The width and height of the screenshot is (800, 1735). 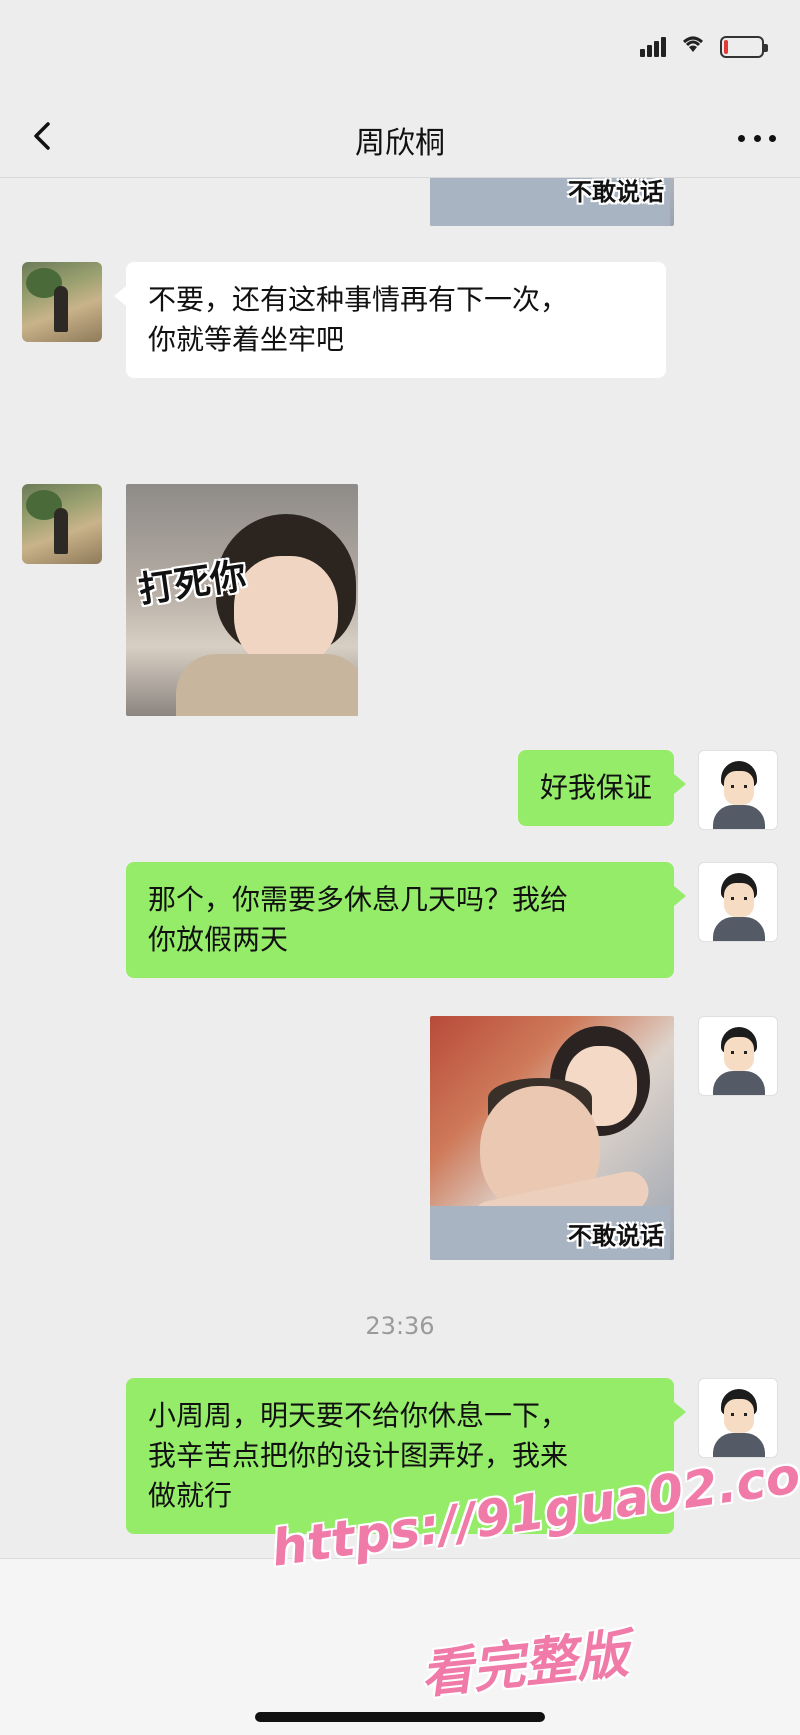 I want to click on sticker-message-partial: 不敢说话, so click(x=552, y=202).